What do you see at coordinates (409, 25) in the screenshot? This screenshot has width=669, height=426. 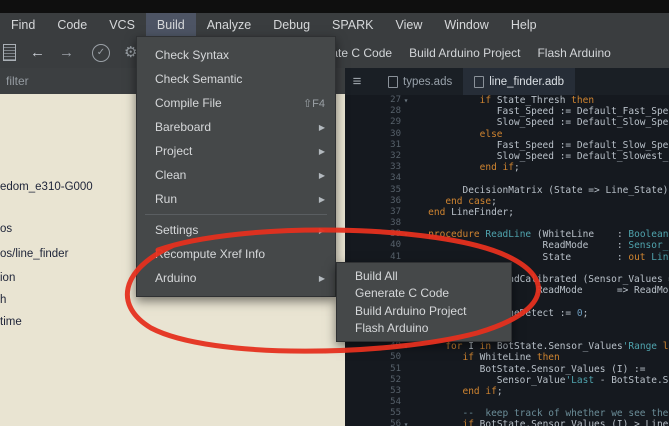 I see `menubar-item-view: View` at bounding box center [409, 25].